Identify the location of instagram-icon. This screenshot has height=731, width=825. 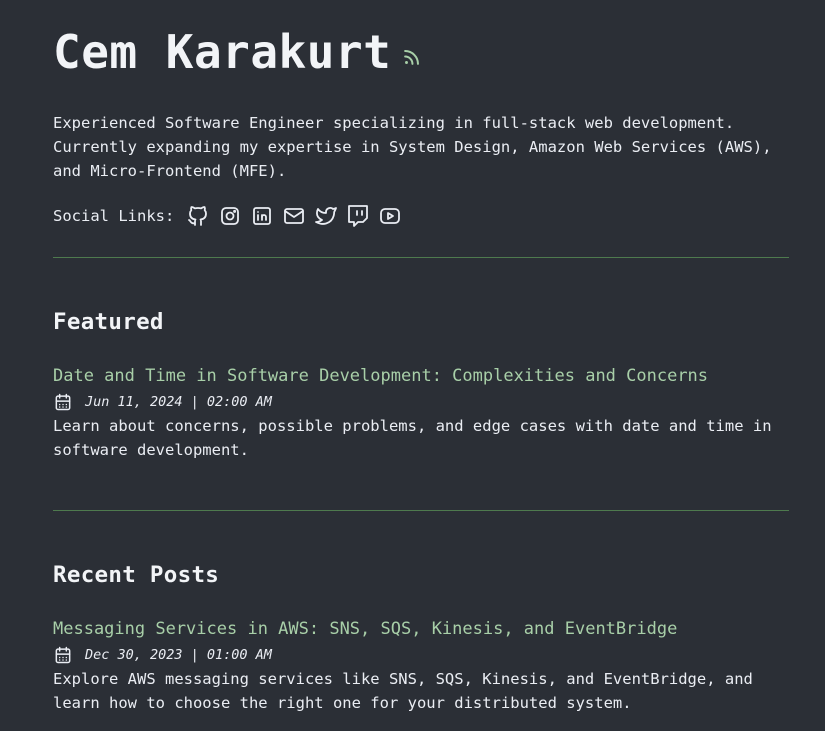
(230, 216).